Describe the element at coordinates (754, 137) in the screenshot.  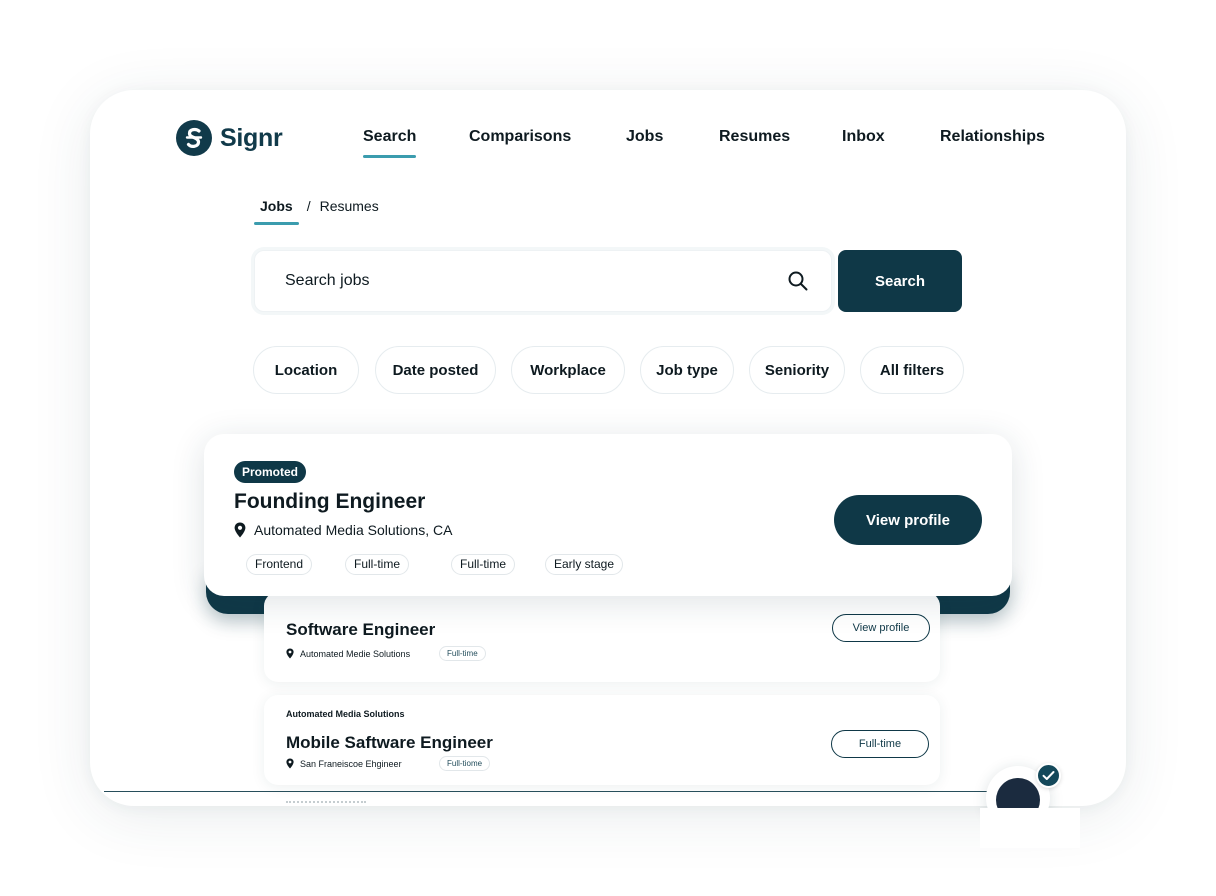
I see `nav-item-resumes: Resumes` at that location.